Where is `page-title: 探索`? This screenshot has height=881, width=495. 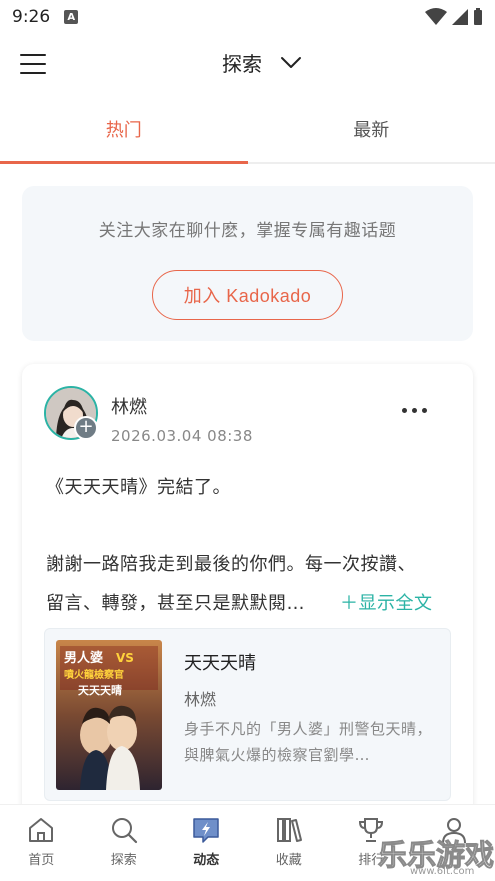
page-title: 探索 is located at coordinates (242, 64).